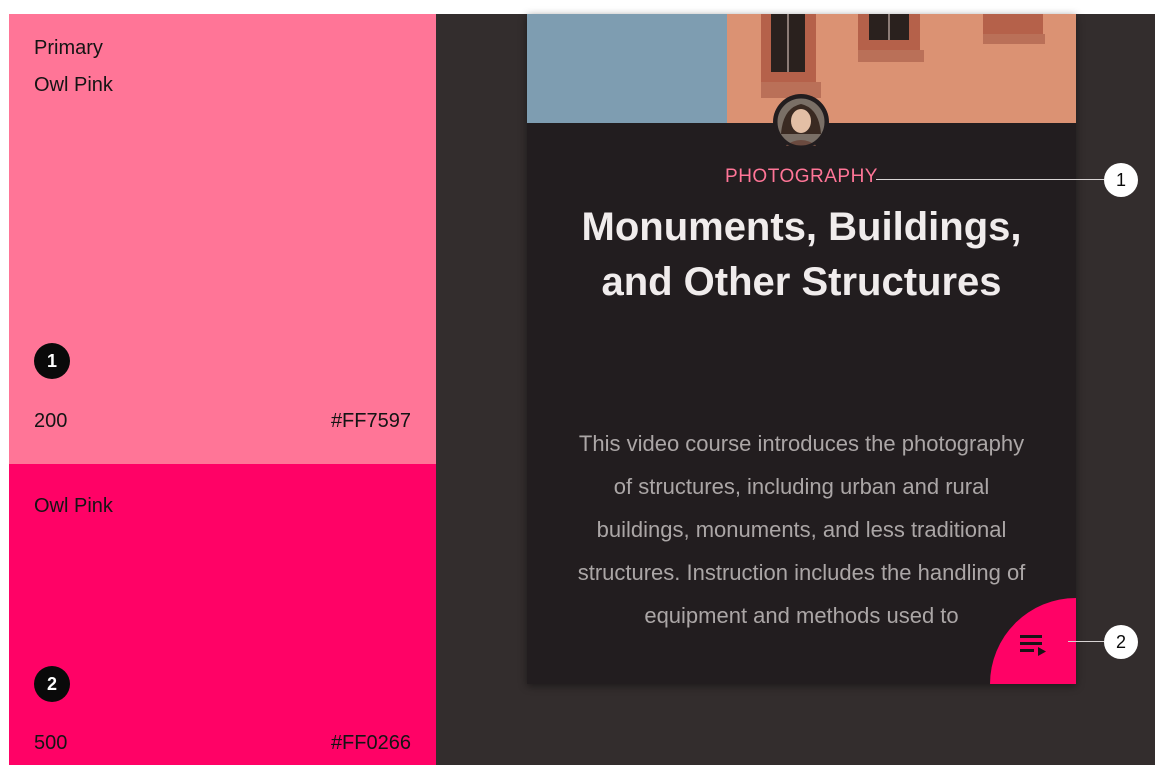 The image size is (1155, 765). I want to click on swatch-role-label: Primary, so click(68, 48).